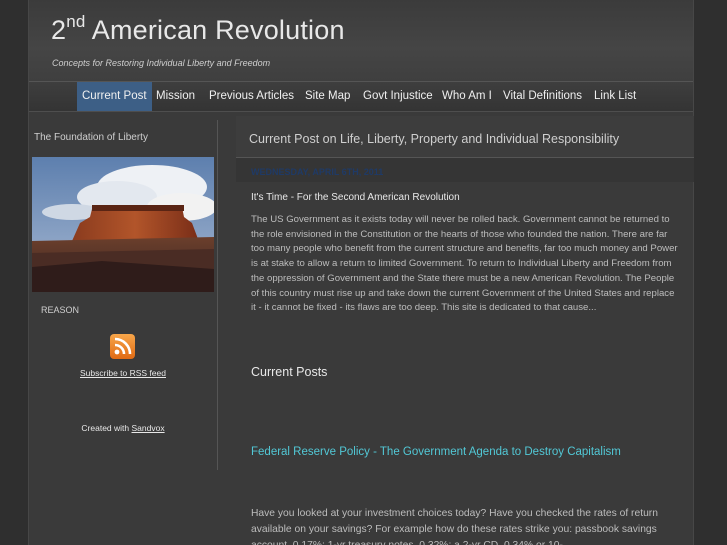 The height and width of the screenshot is (545, 727). I want to click on created-with-credit: Created with Sandvox, so click(123, 428).